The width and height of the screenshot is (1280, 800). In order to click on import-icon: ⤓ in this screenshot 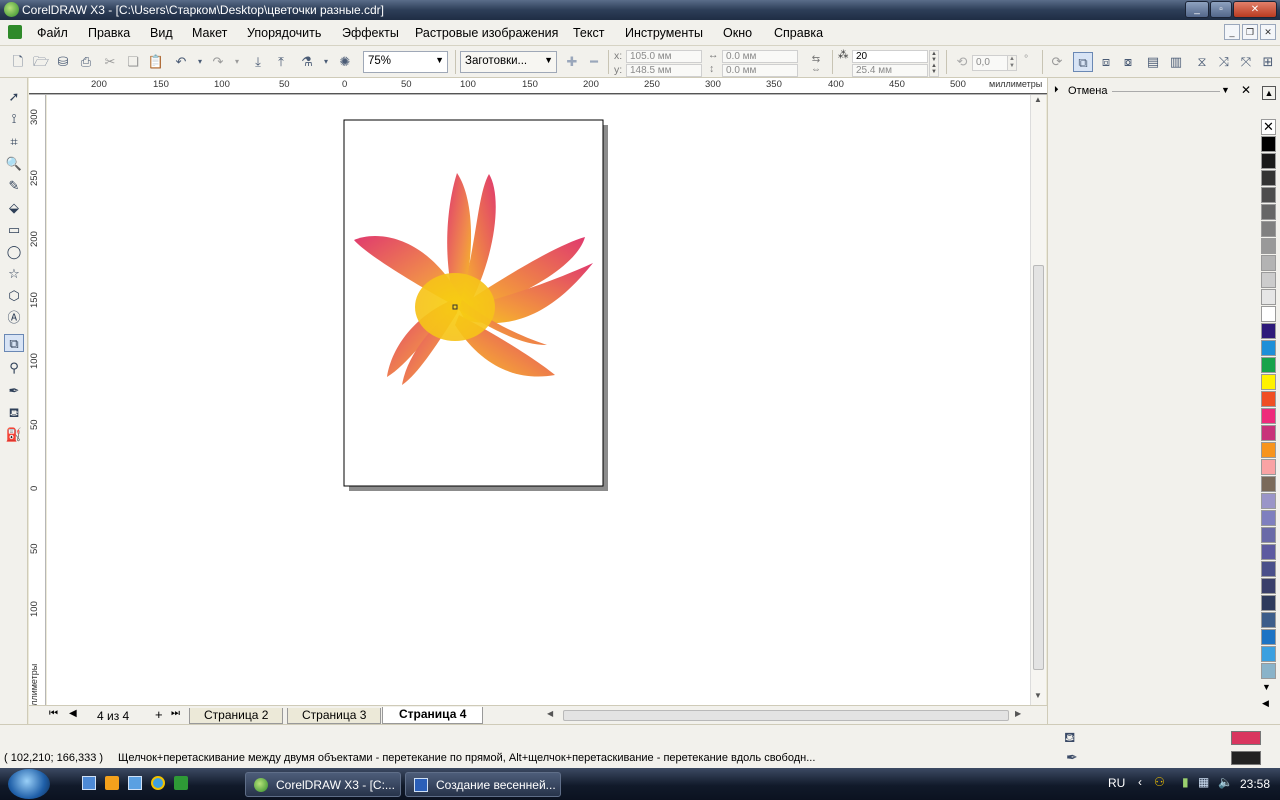, I will do `click(258, 62)`.